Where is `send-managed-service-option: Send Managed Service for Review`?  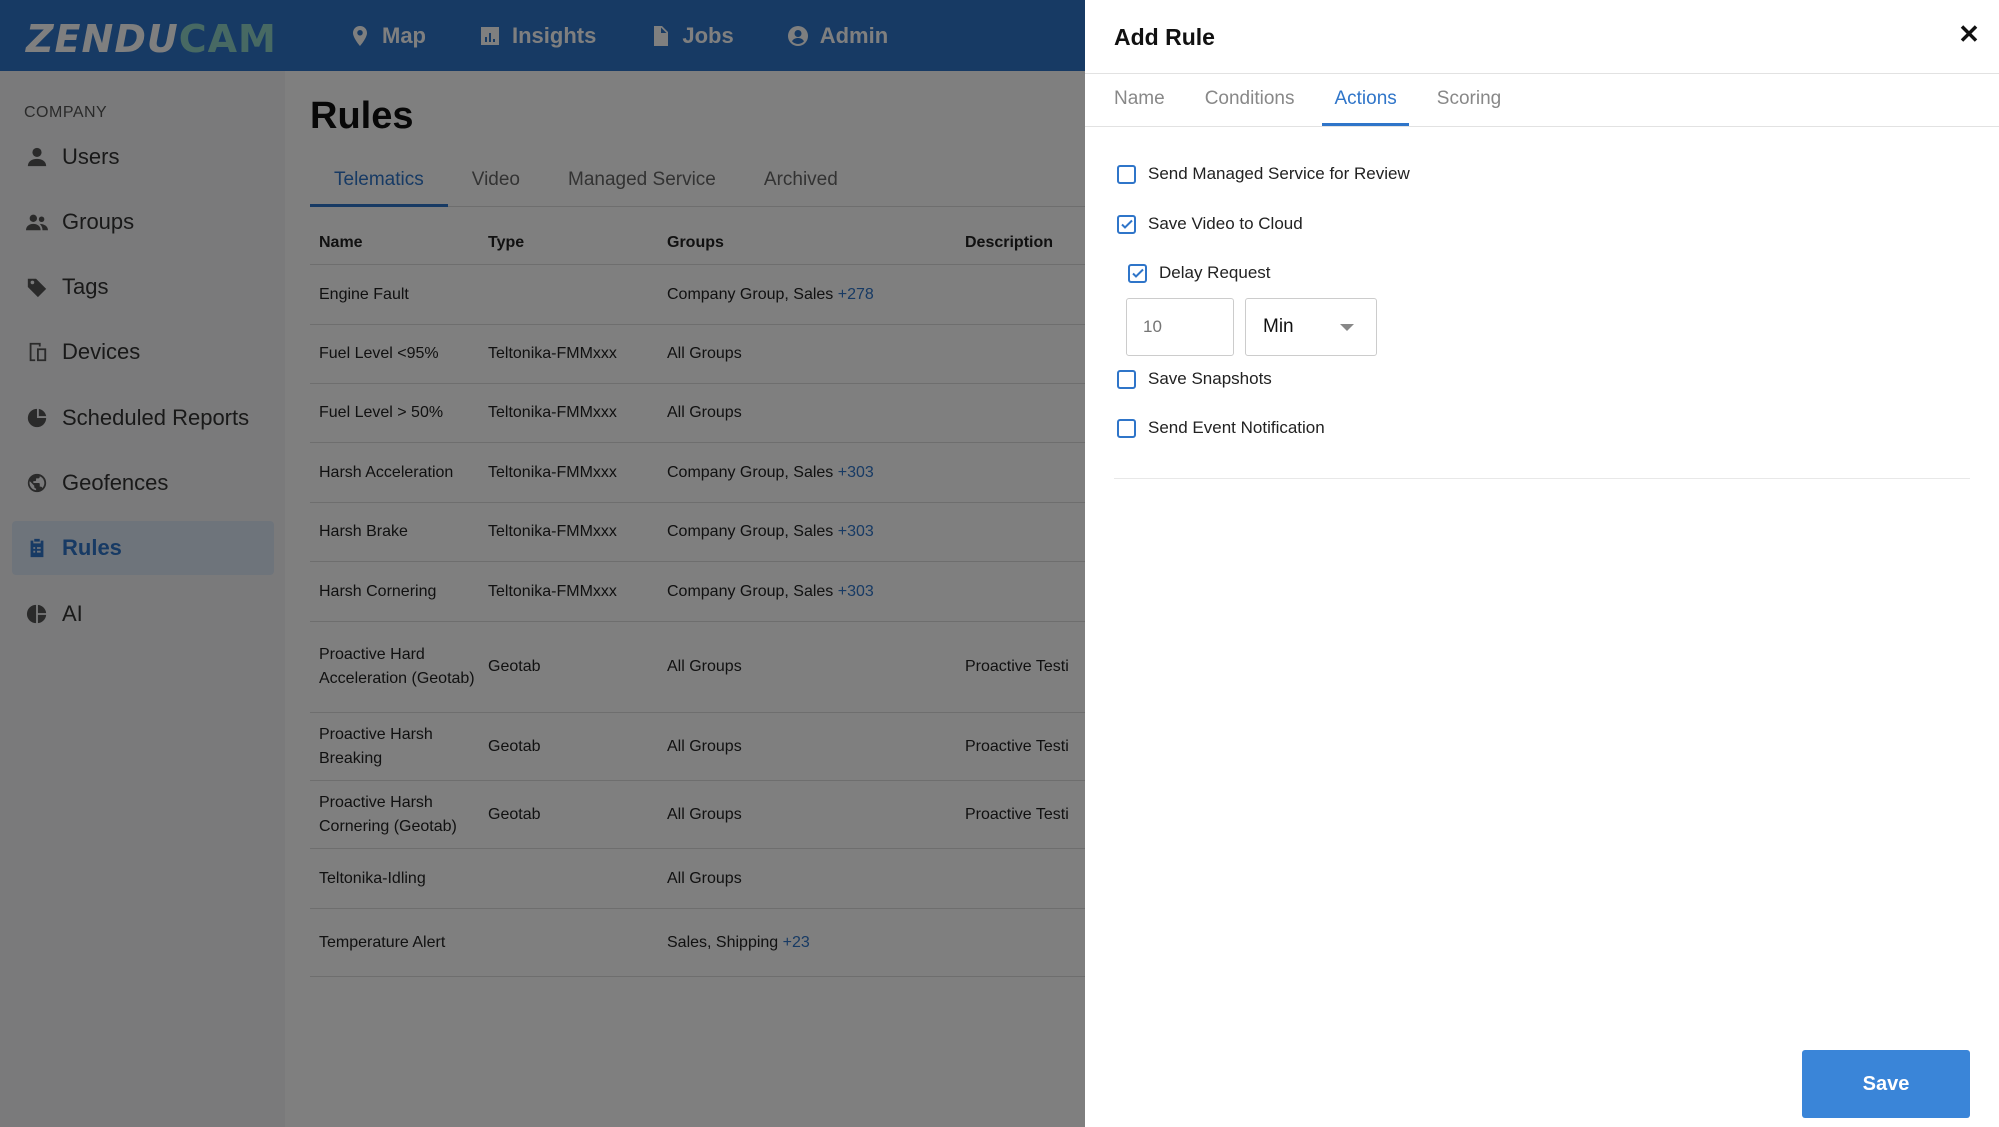 send-managed-service-option: Send Managed Service for Review is located at coordinates (1263, 174).